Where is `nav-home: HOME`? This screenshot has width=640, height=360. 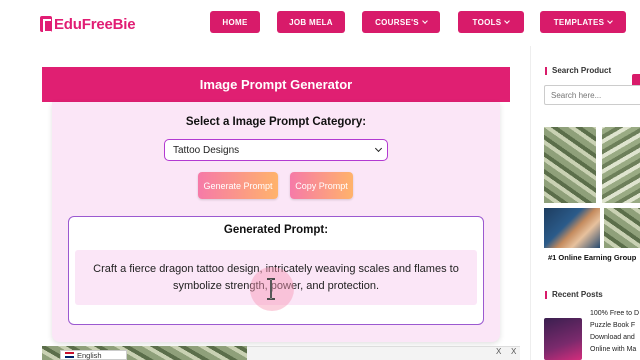
nav-home: HOME is located at coordinates (235, 22).